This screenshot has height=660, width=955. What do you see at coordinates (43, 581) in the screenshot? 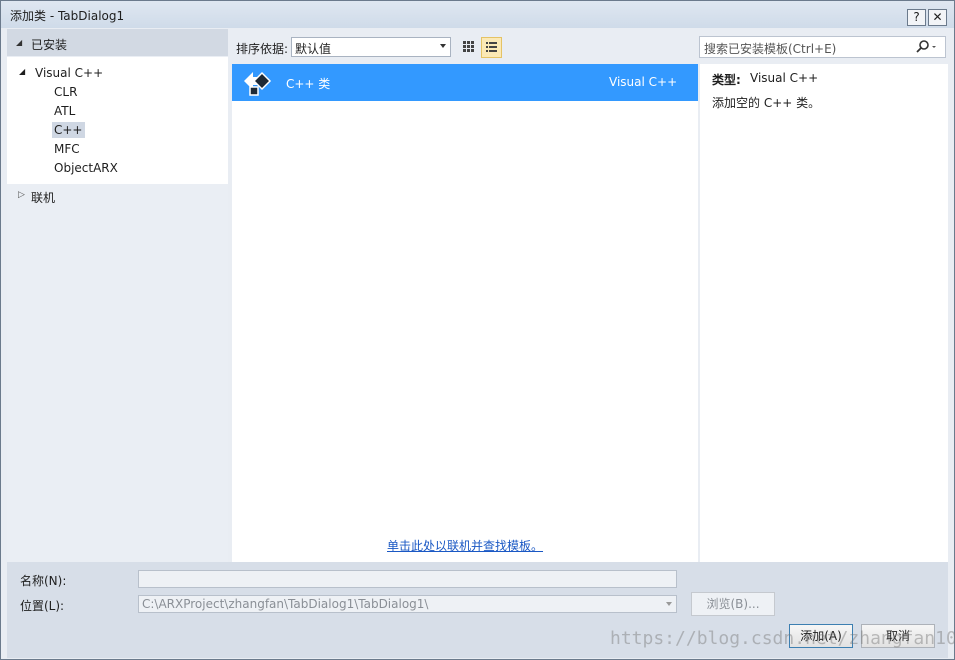
I see `name-label: 名称(N):` at bounding box center [43, 581].